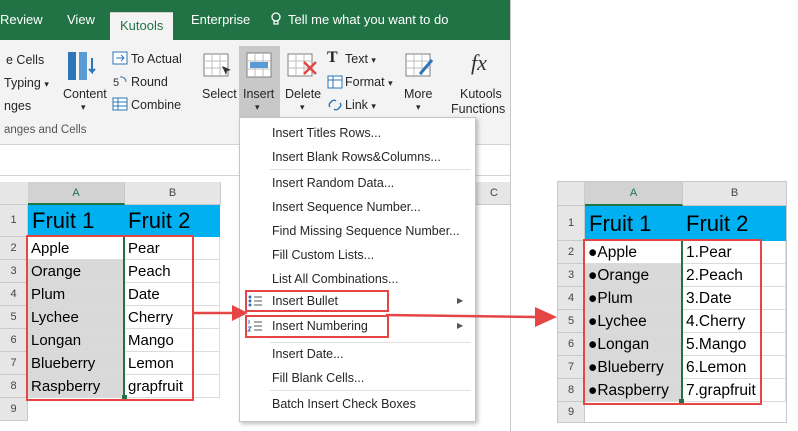 Image resolution: width=798 pixels, height=431 pixels. Describe the element at coordinates (302, 65) in the screenshot. I see `delete-icon` at that location.